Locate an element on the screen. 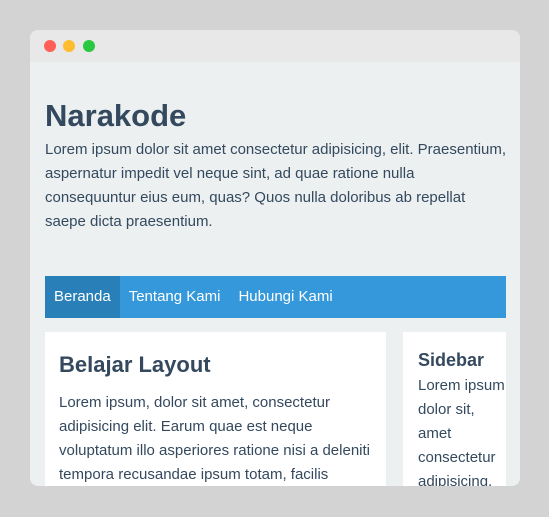 The width and height of the screenshot is (549, 517). navbar: Beranda Tentang Kami Hubungi Kami is located at coordinates (275, 297).